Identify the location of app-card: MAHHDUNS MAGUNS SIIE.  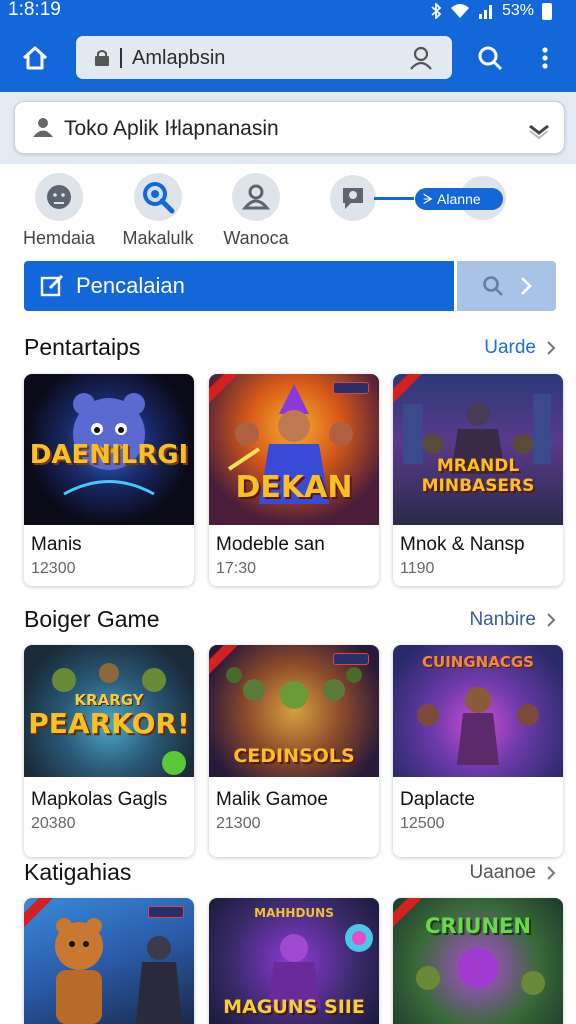
(294, 961).